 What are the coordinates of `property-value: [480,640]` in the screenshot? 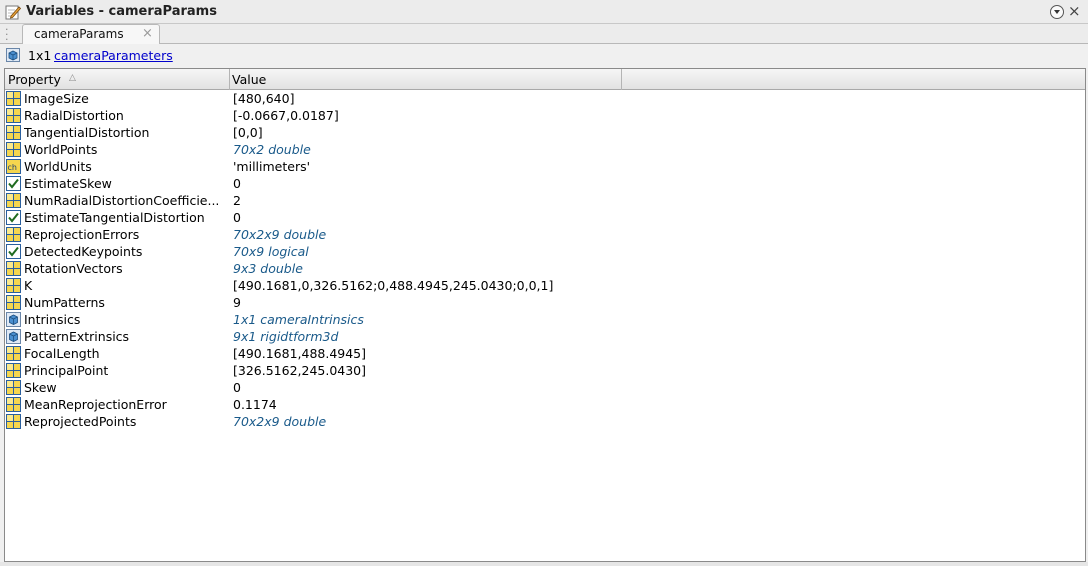 It's located at (264, 98).